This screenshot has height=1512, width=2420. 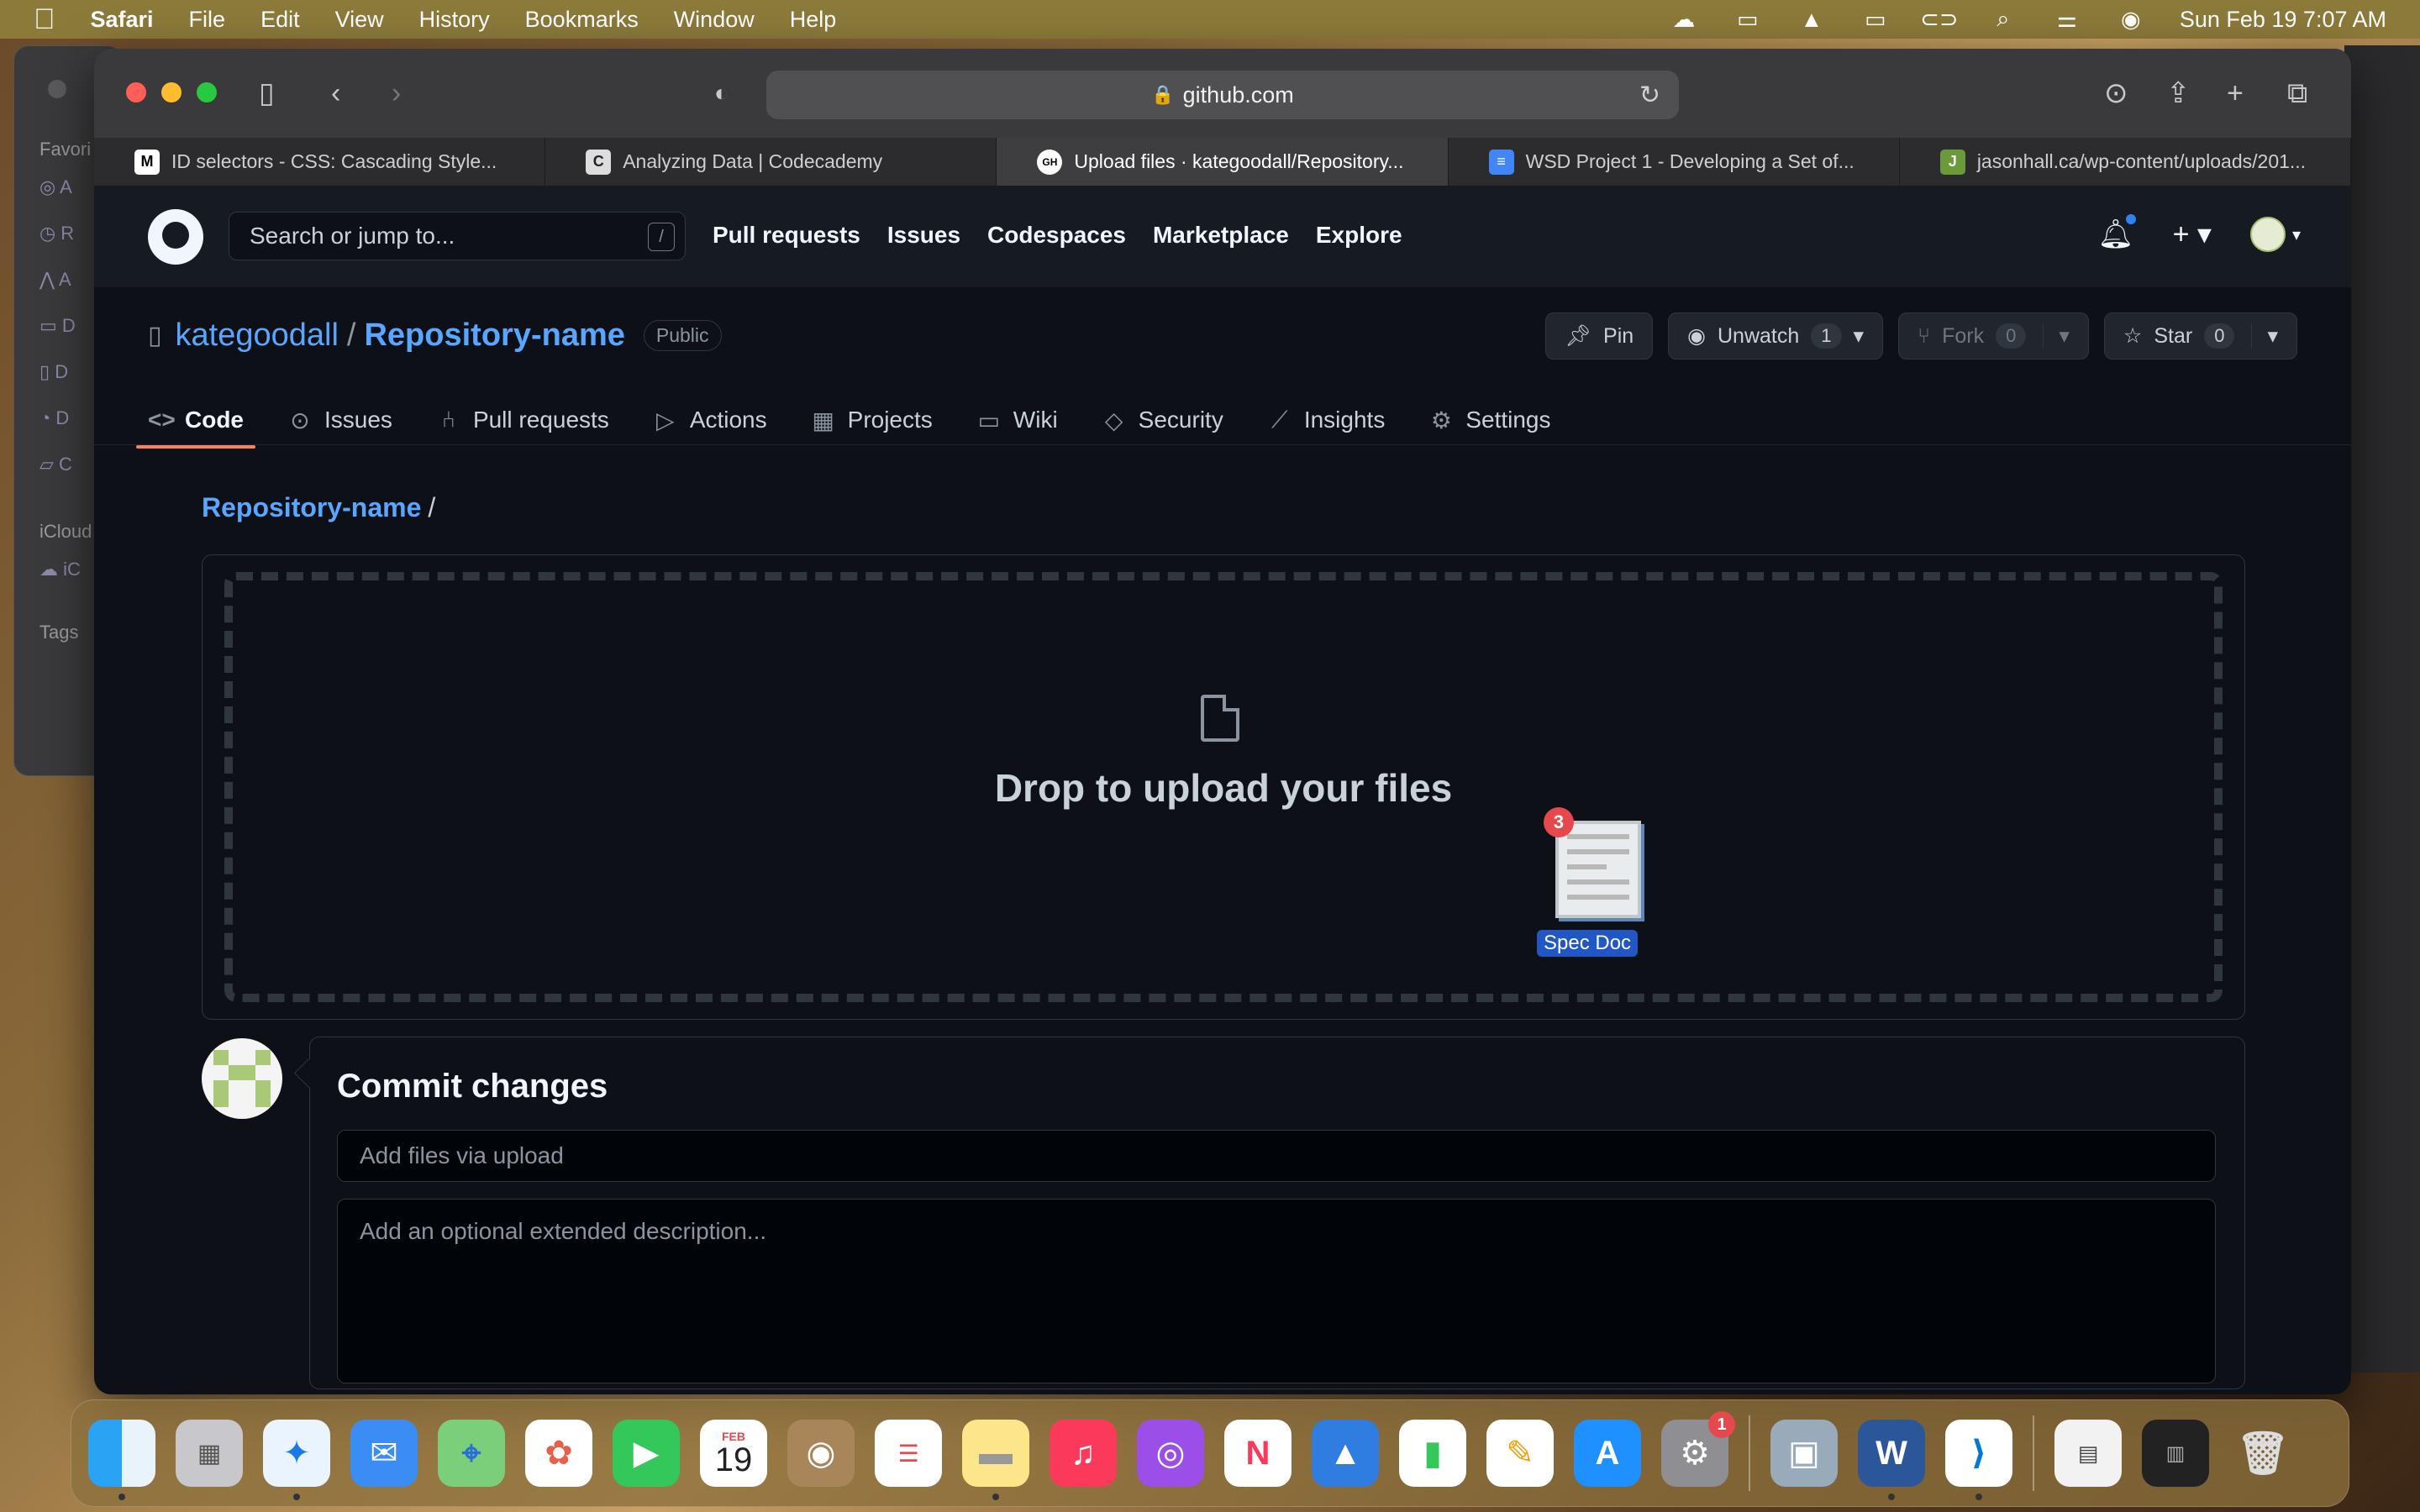 I want to click on notes-icon: ▬, so click(x=995, y=1460).